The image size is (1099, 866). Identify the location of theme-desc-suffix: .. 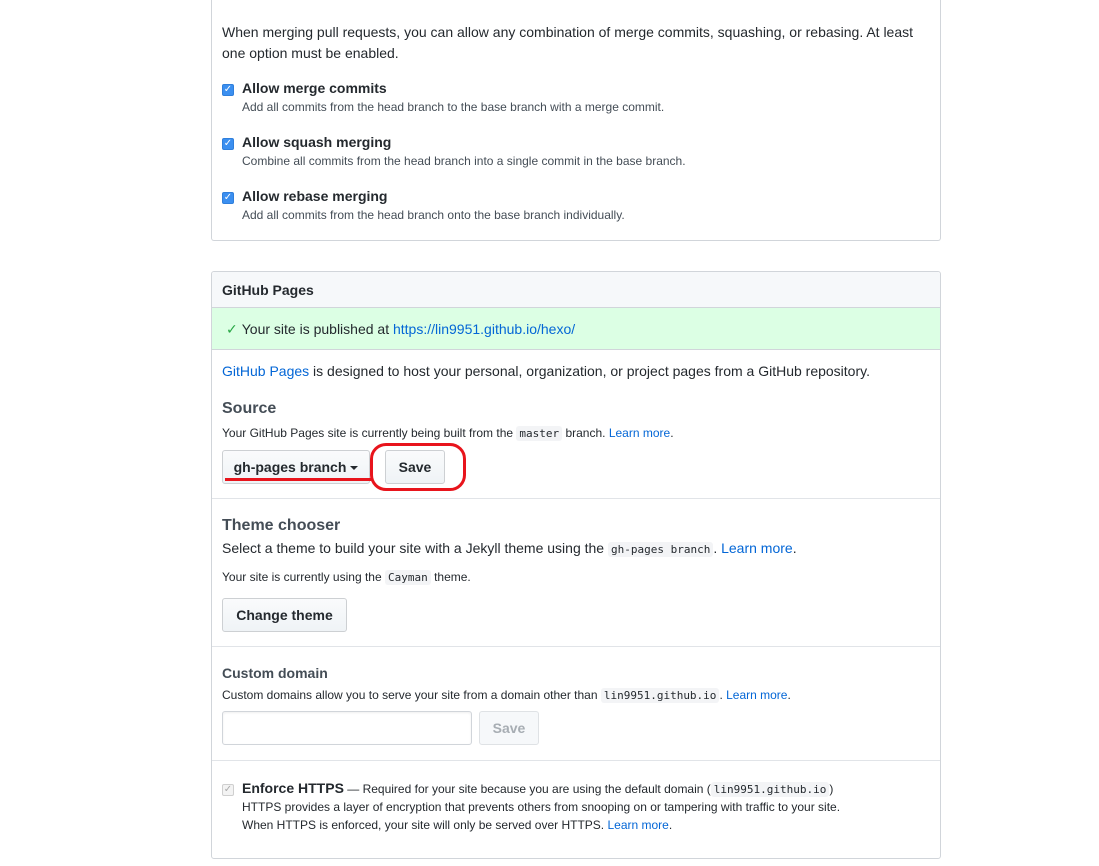
(717, 548).